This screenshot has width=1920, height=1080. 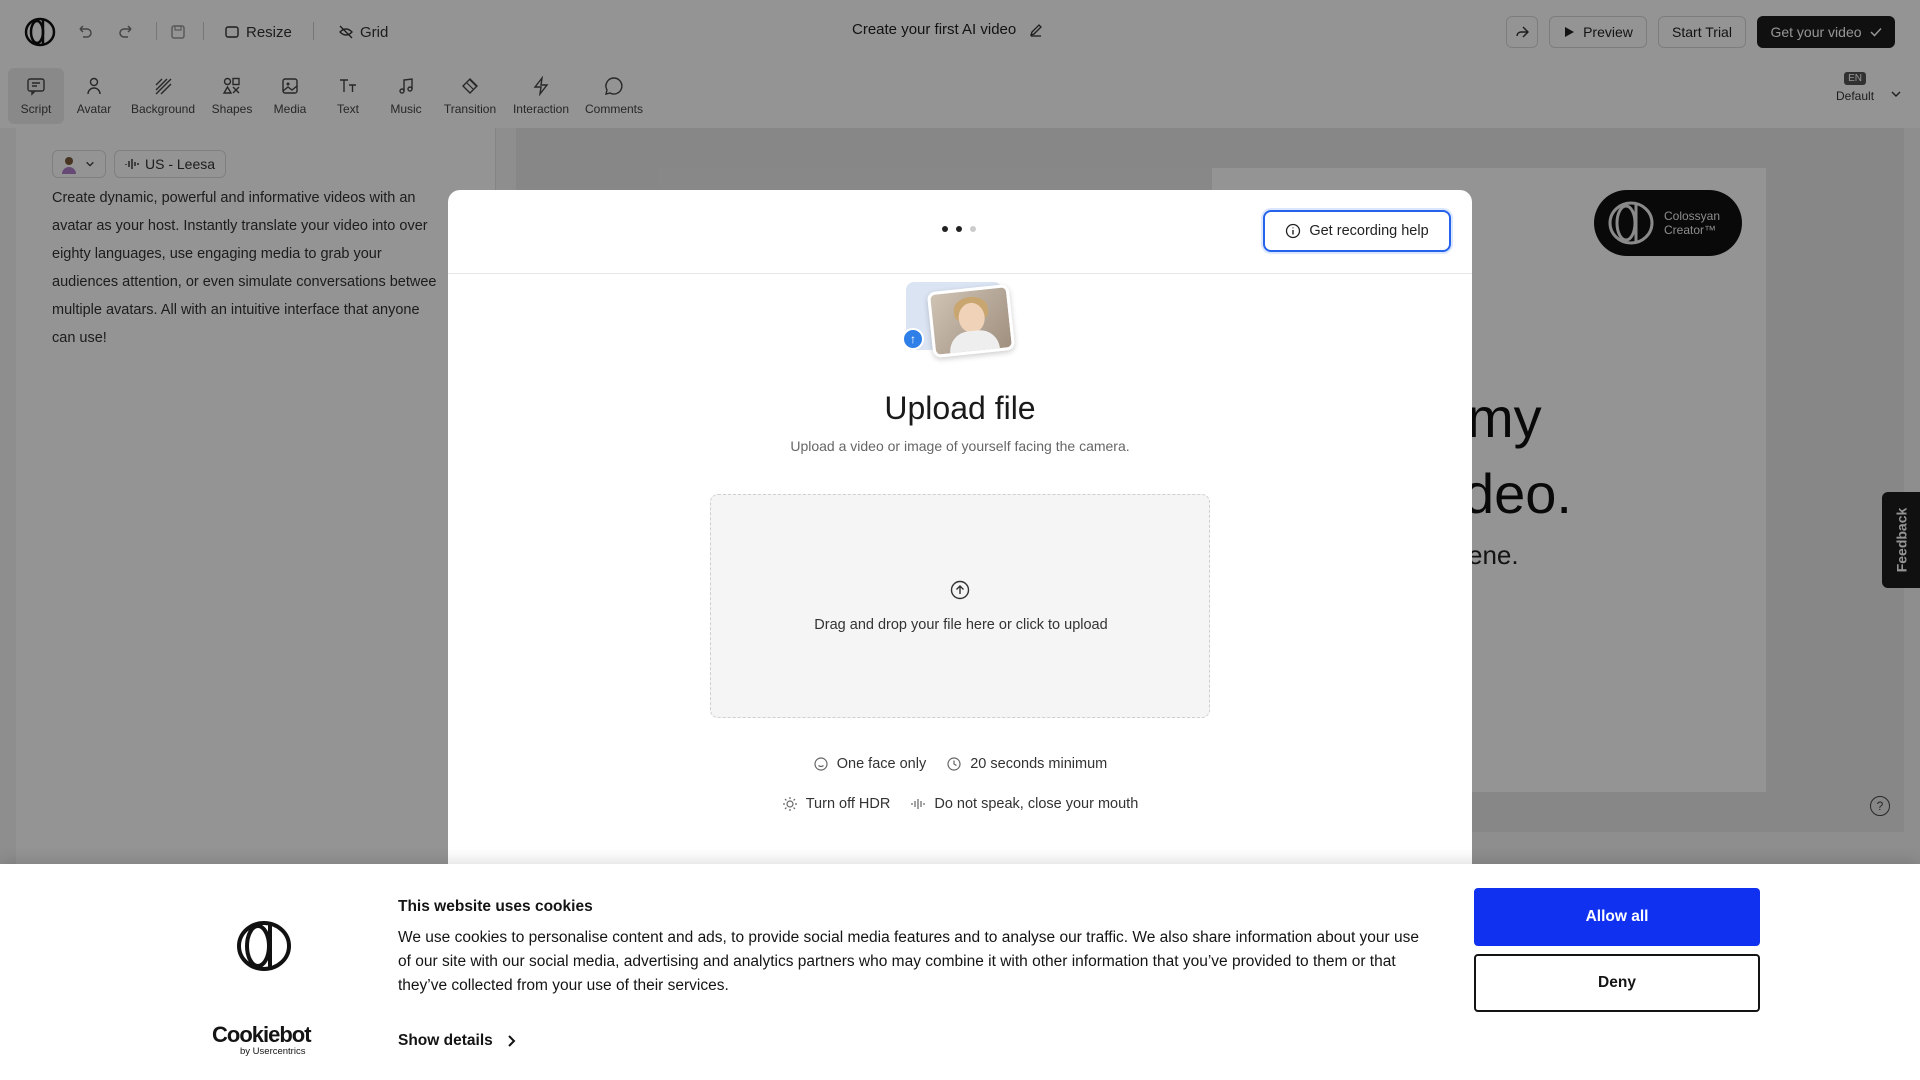 I want to click on requirements-row: One face only 20 seconds minimum, so click(x=960, y=764).